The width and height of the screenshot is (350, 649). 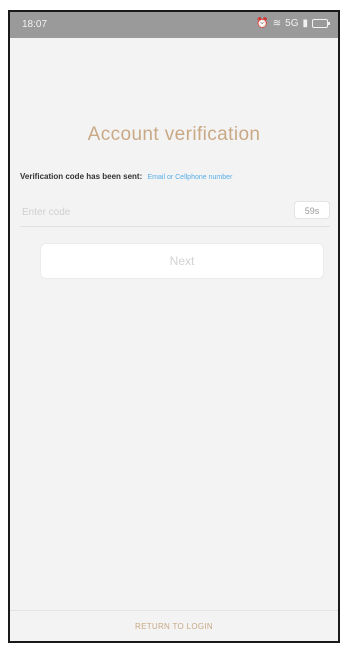 What do you see at coordinates (277, 23) in the screenshot?
I see `wifi-icon: ≋` at bounding box center [277, 23].